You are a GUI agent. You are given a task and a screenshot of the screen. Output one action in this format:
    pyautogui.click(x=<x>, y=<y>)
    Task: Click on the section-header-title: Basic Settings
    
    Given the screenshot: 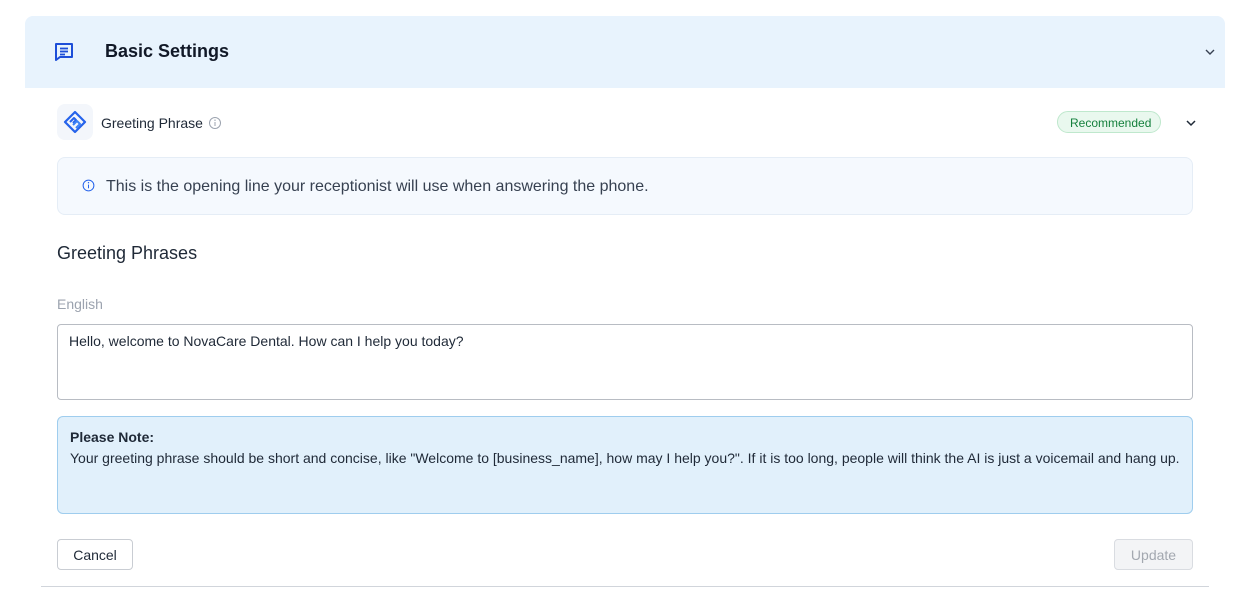 What is the action you would take?
    pyautogui.click(x=167, y=51)
    